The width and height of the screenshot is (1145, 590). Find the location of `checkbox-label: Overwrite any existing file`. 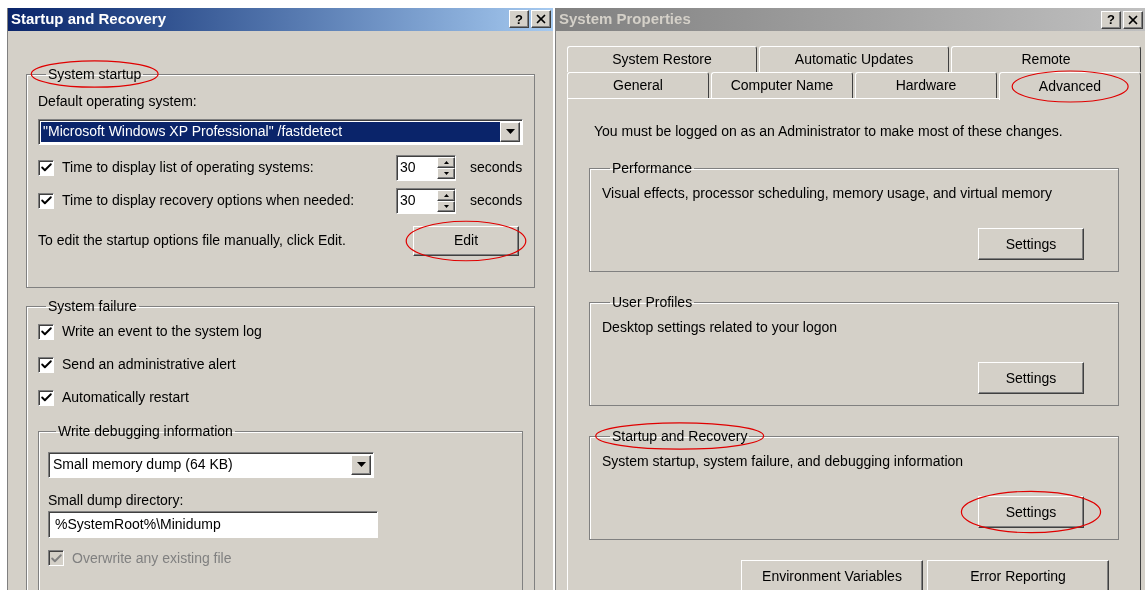

checkbox-label: Overwrite any existing file is located at coordinates (152, 558).